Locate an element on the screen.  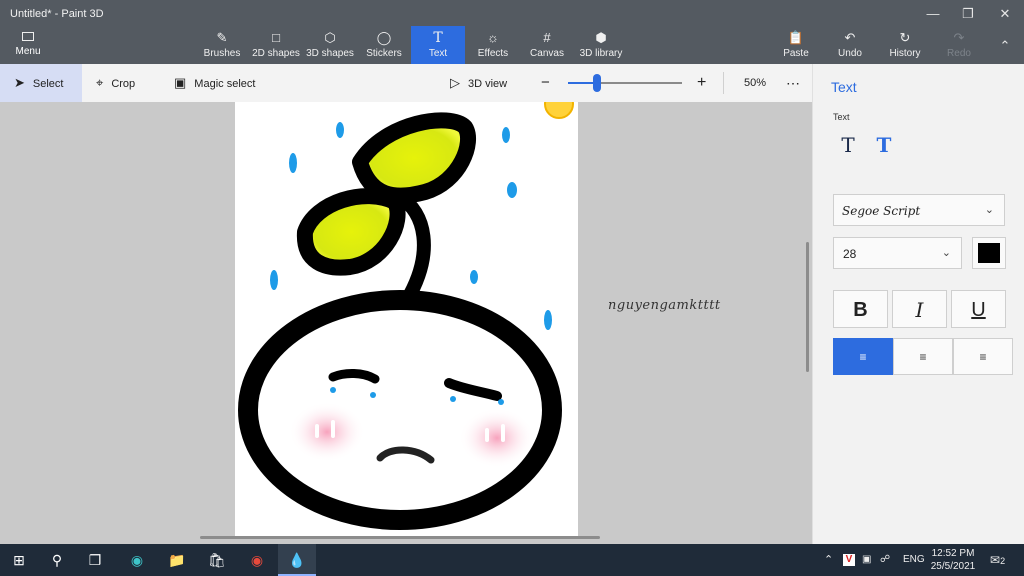
tool-label: 3D shapes is located at coordinates (330, 53).